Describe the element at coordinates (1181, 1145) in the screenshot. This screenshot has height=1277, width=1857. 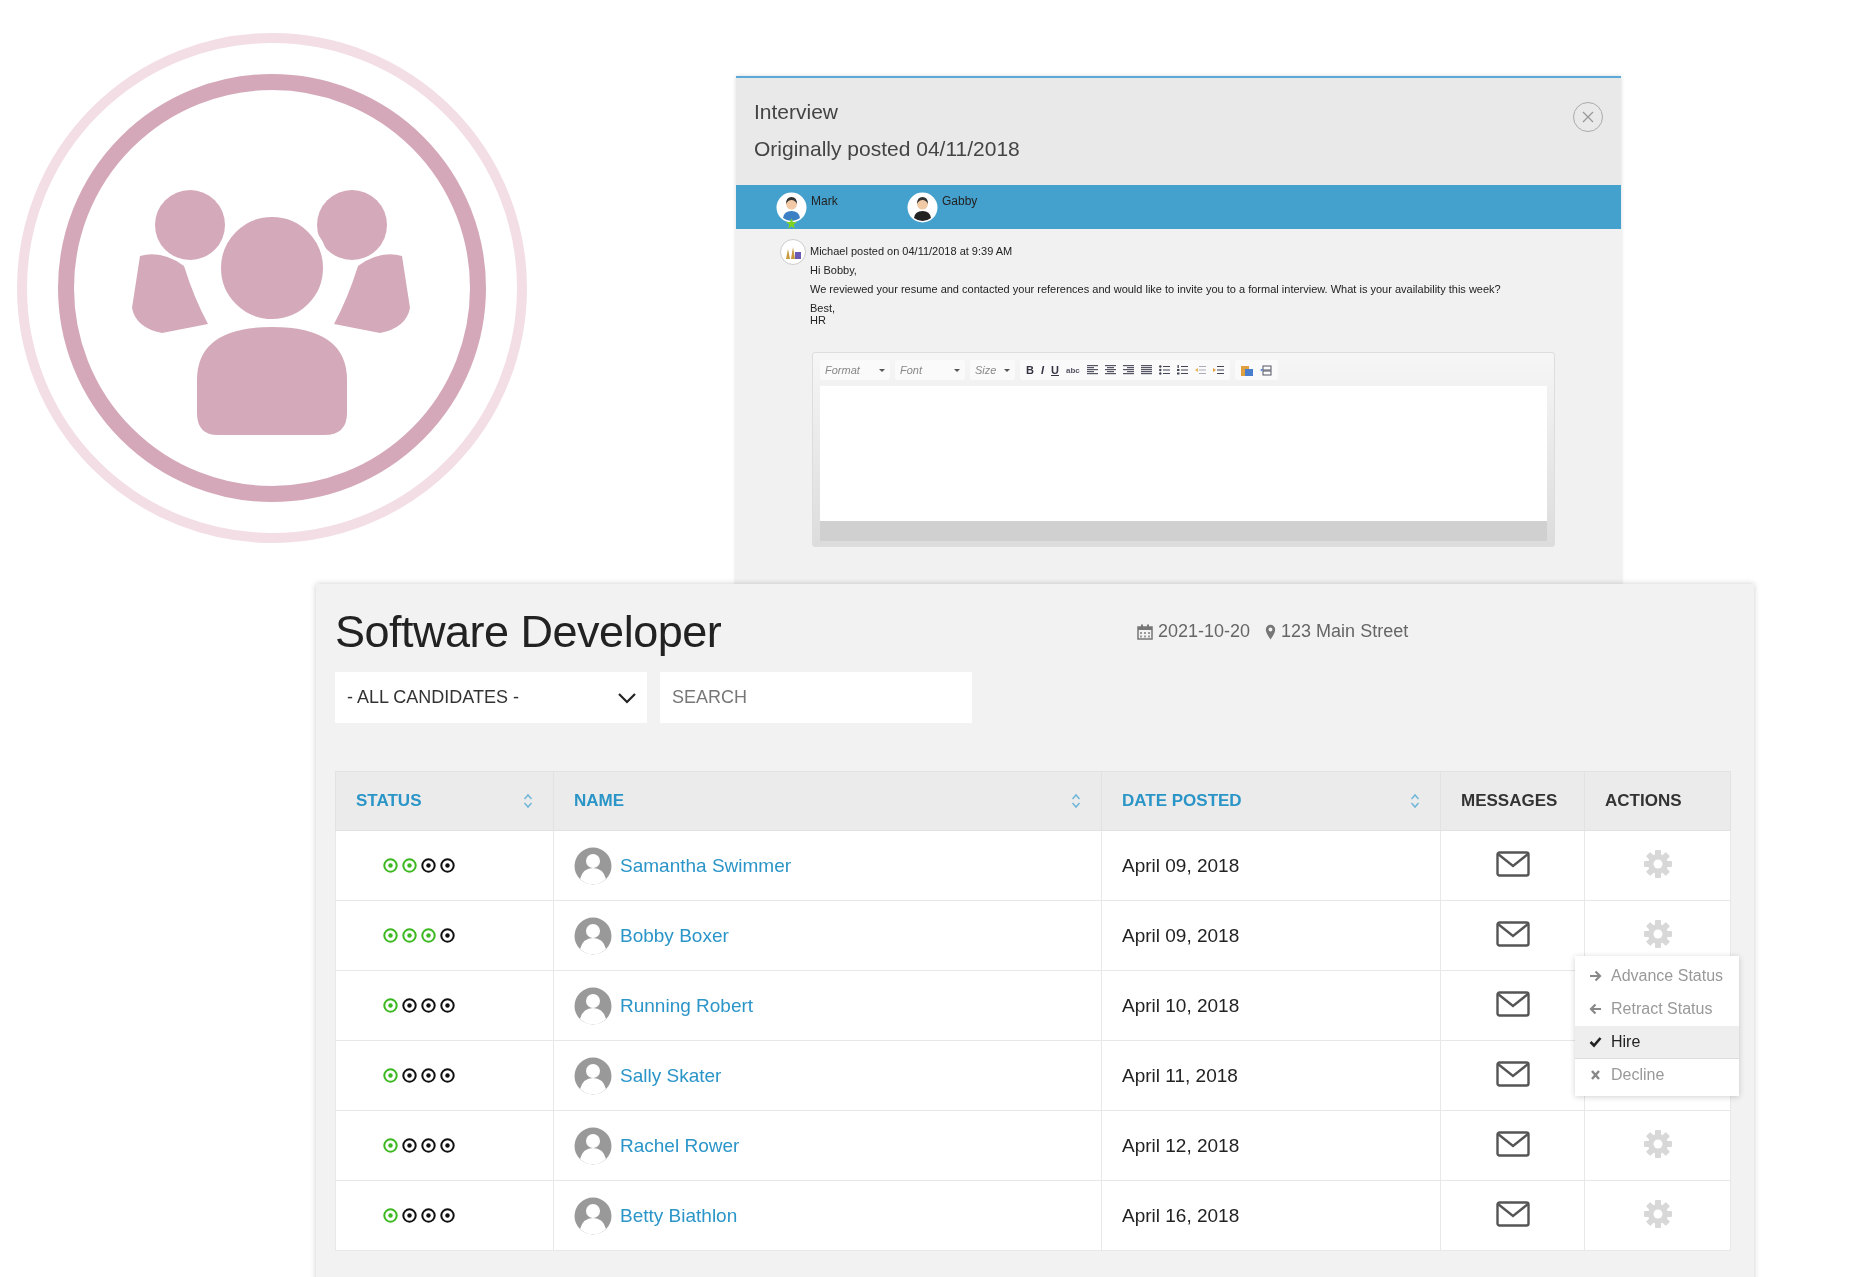
I see `date-posted: April 12, 2018` at that location.